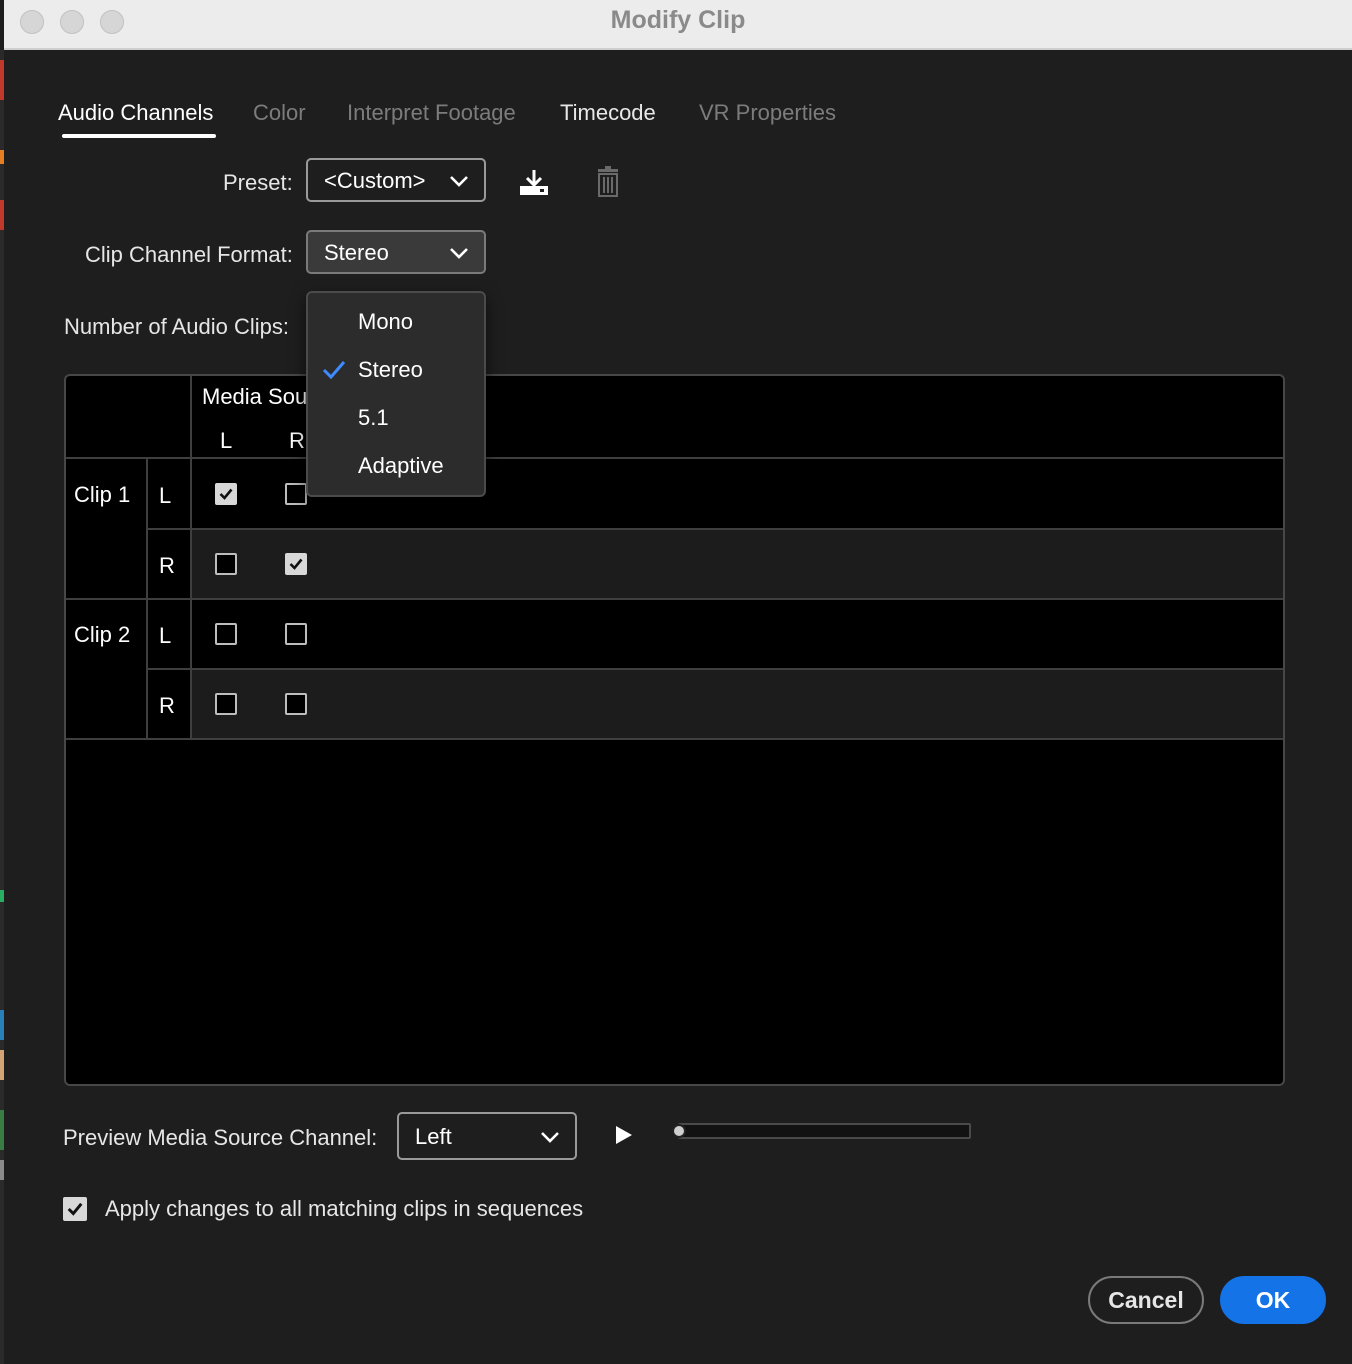  Describe the element at coordinates (396, 419) in the screenshot. I see `menu-item-5-1: 5.1` at that location.